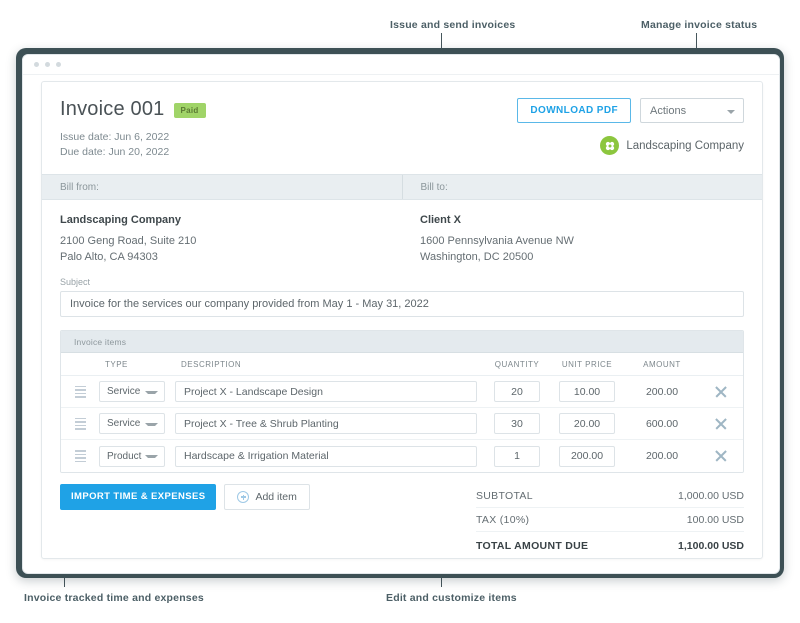 The image size is (800, 623). Describe the element at coordinates (402, 342) in the screenshot. I see `invoice-items-section-label: Invoice items` at that location.